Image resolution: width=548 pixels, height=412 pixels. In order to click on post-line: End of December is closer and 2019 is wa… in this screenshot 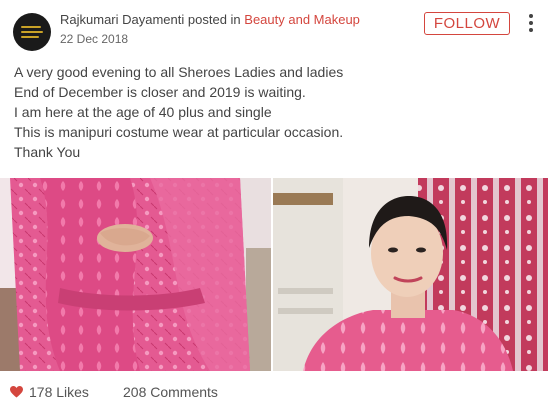, I will do `click(160, 92)`.